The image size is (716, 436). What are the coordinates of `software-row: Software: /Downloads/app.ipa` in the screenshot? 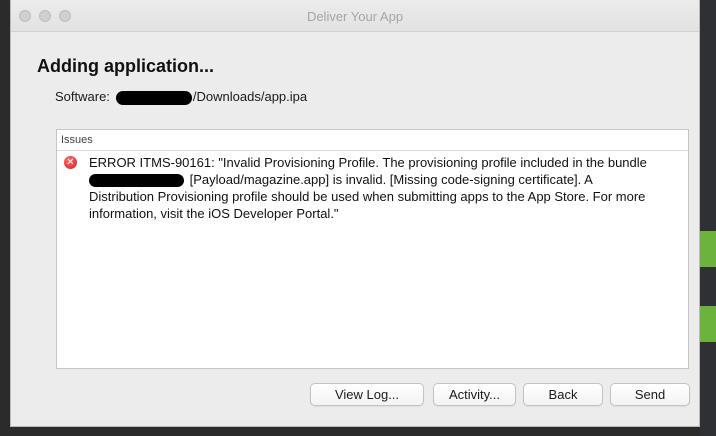 It's located at (181, 97).